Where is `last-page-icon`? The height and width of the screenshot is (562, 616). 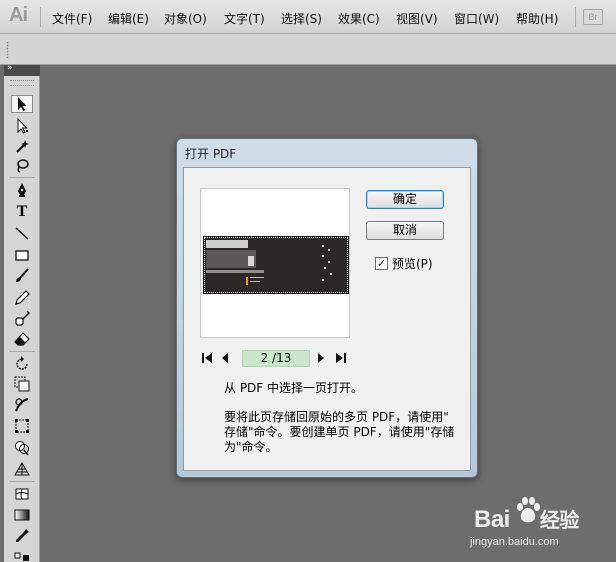
last-page-icon is located at coordinates (341, 358).